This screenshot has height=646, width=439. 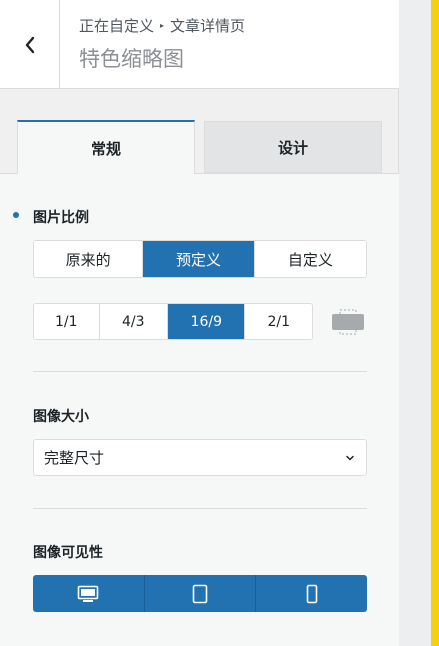 What do you see at coordinates (61, 218) in the screenshot?
I see `image-ratio-label: 图片比例` at bounding box center [61, 218].